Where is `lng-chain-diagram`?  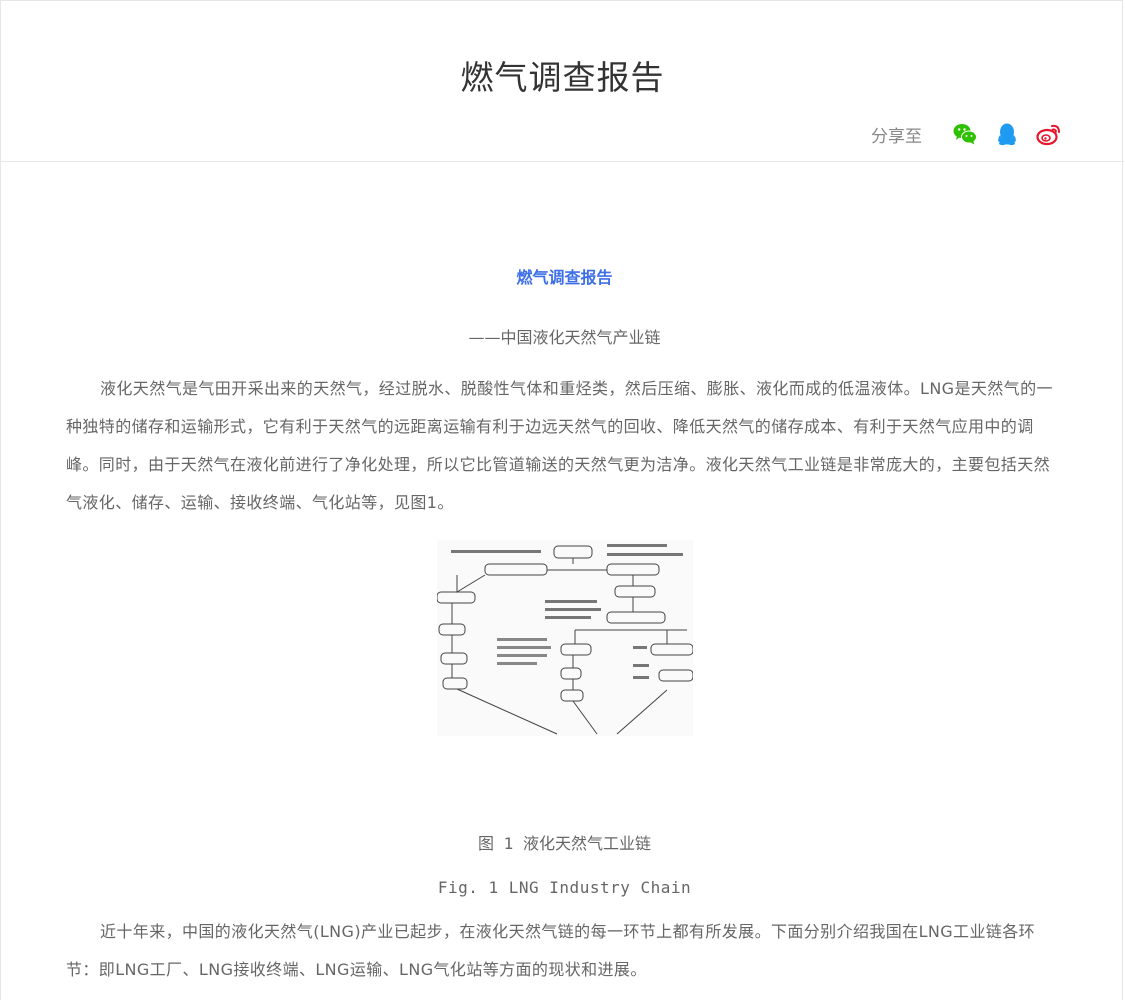
lng-chain-diagram is located at coordinates (564, 639).